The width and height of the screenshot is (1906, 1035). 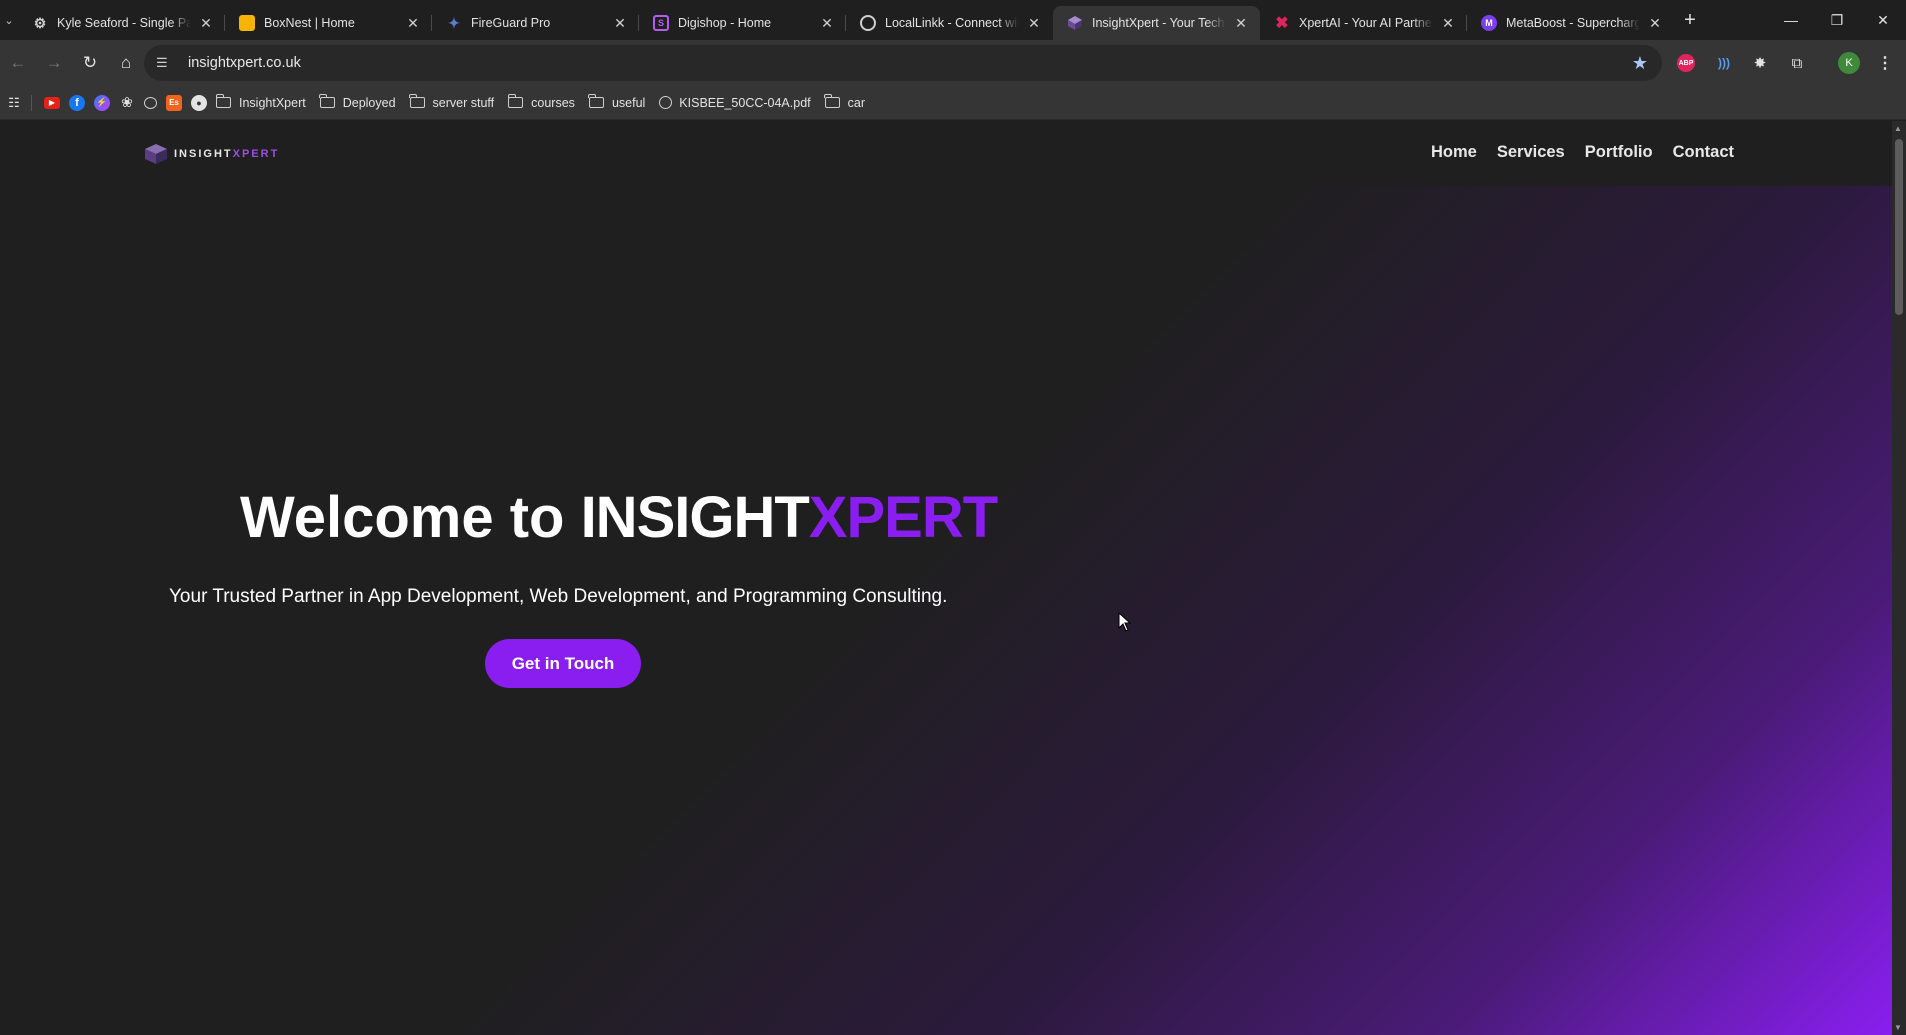 What do you see at coordinates (126, 63) in the screenshot?
I see `home-icon: ⌂` at bounding box center [126, 63].